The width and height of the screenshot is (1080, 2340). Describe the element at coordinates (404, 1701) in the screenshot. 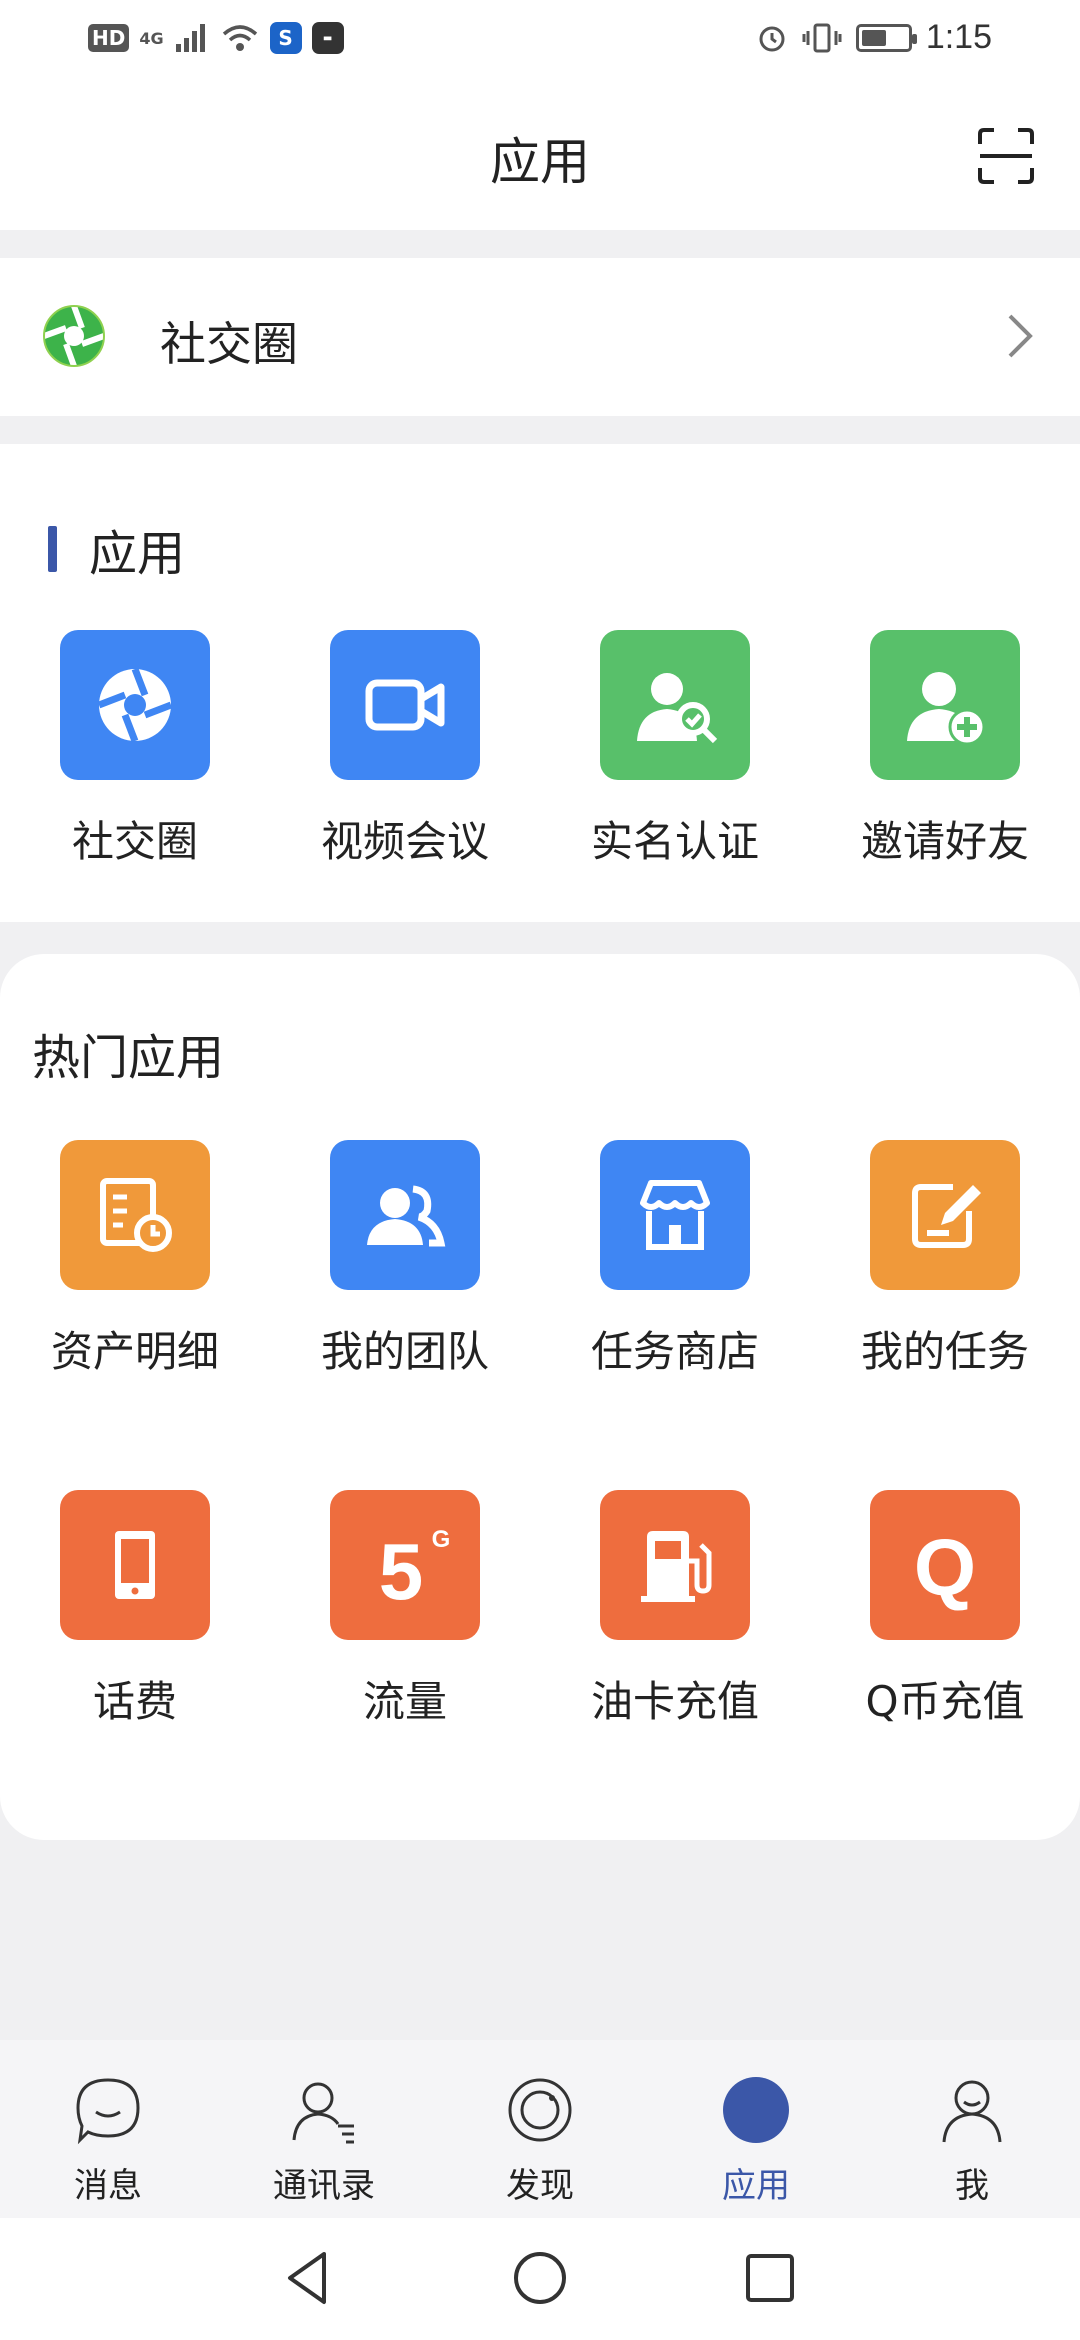

I see `app-label: 流量` at that location.